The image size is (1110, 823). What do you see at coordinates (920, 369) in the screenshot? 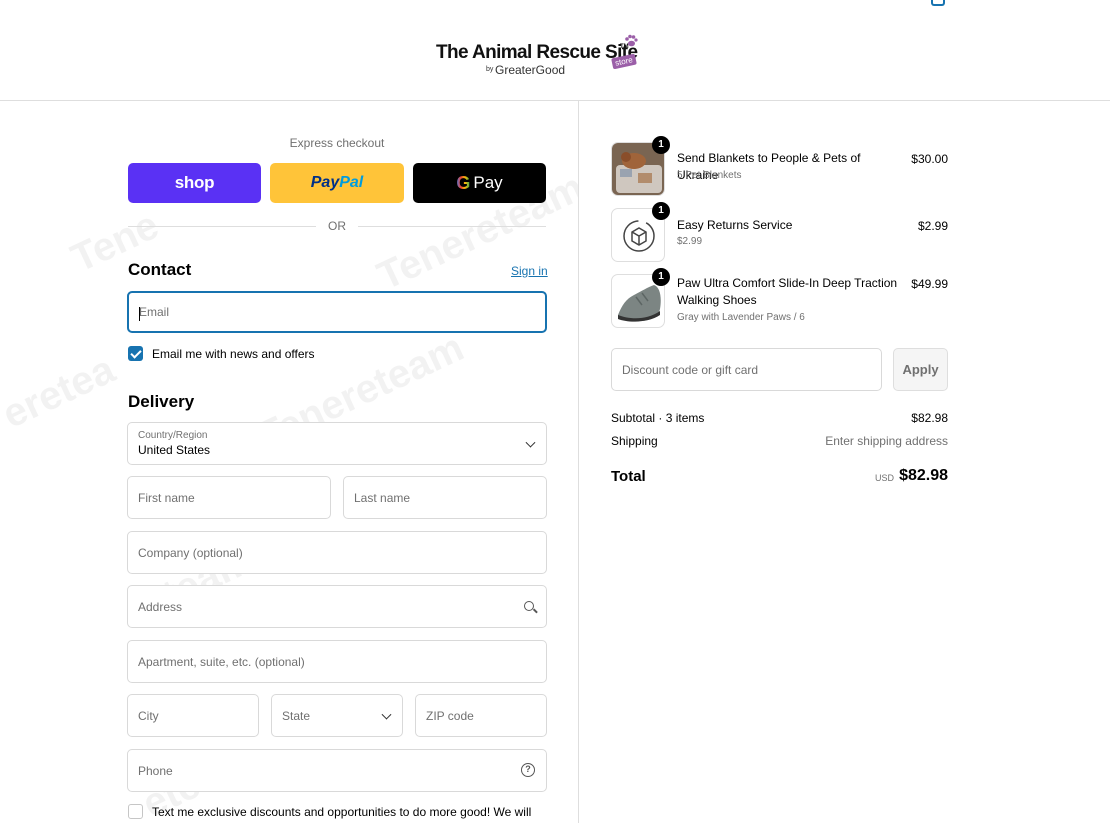
I see `apply-discount-button: Apply` at bounding box center [920, 369].